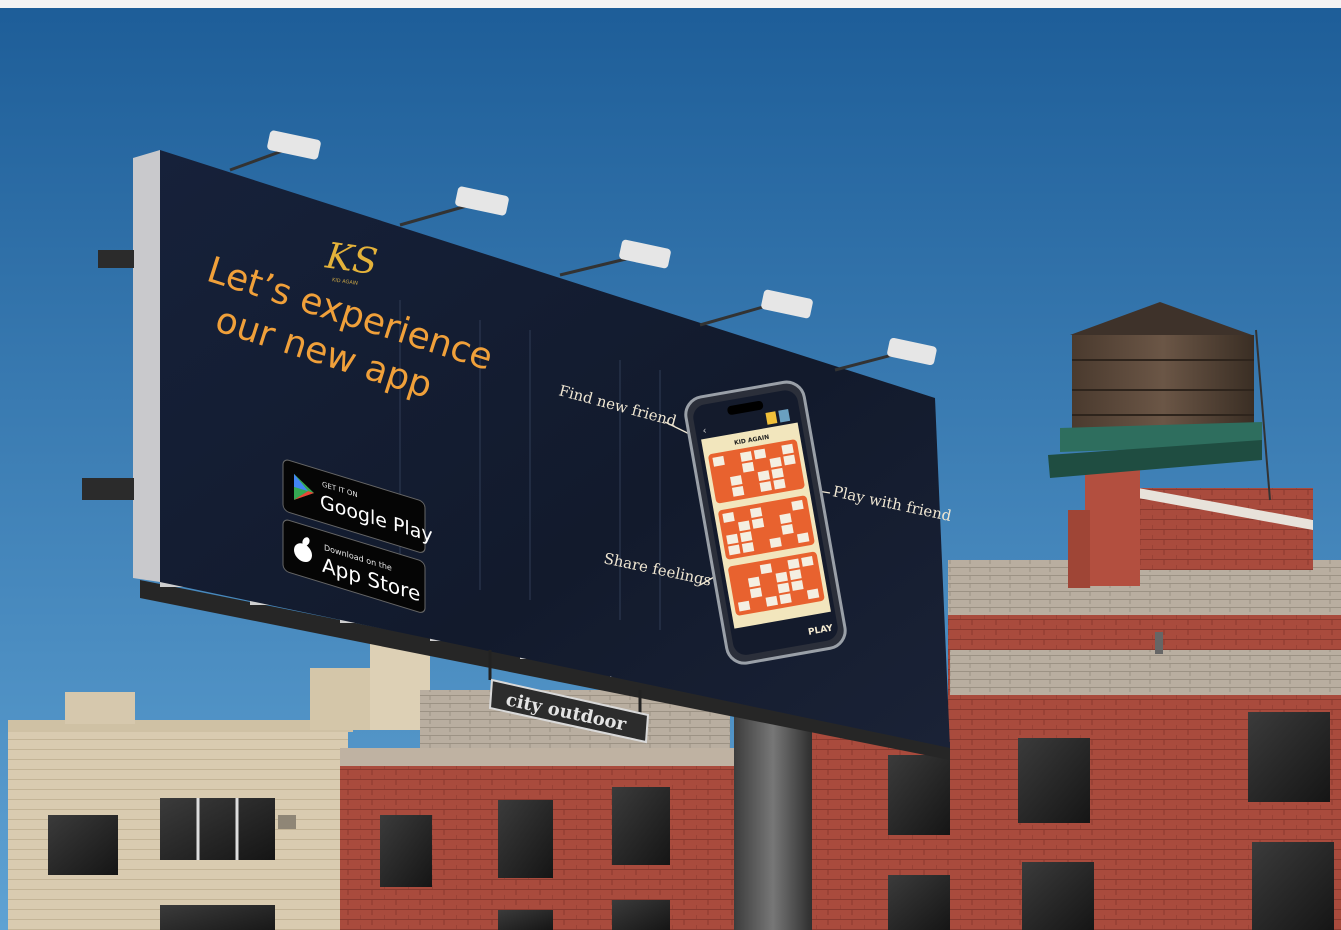 The image size is (1341, 930). Describe the element at coordinates (670, 4) in the screenshot. I see `top-white-band` at that location.